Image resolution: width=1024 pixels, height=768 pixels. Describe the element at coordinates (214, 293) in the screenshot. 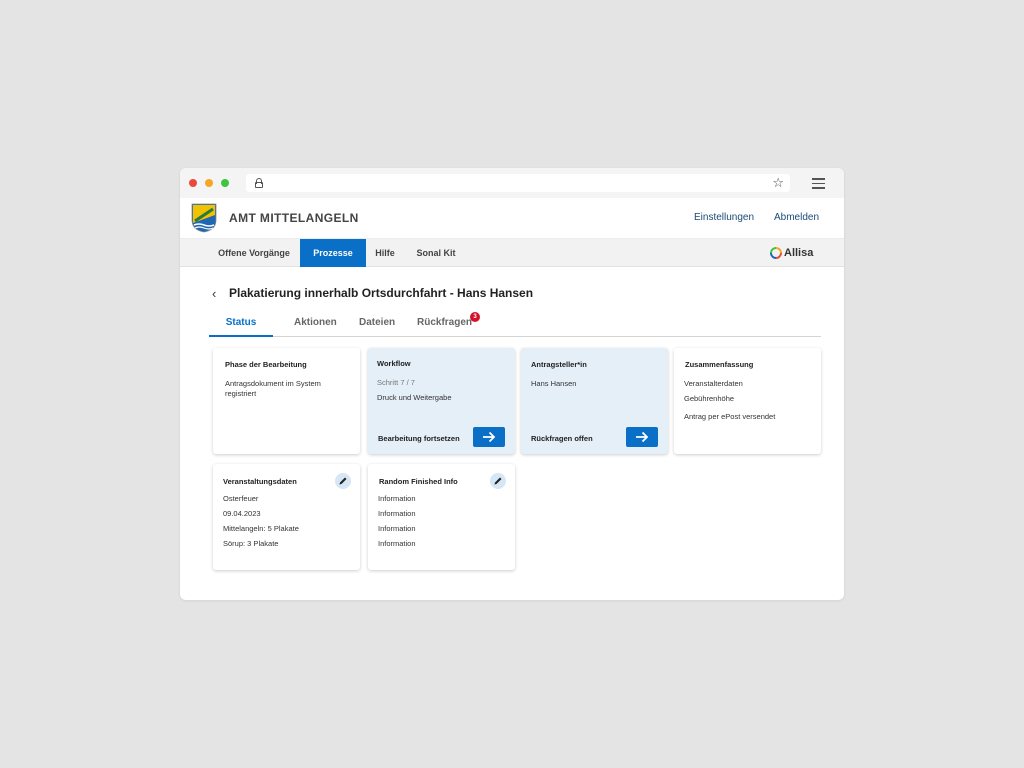

I see `back-chevron-icon: ‹` at that location.